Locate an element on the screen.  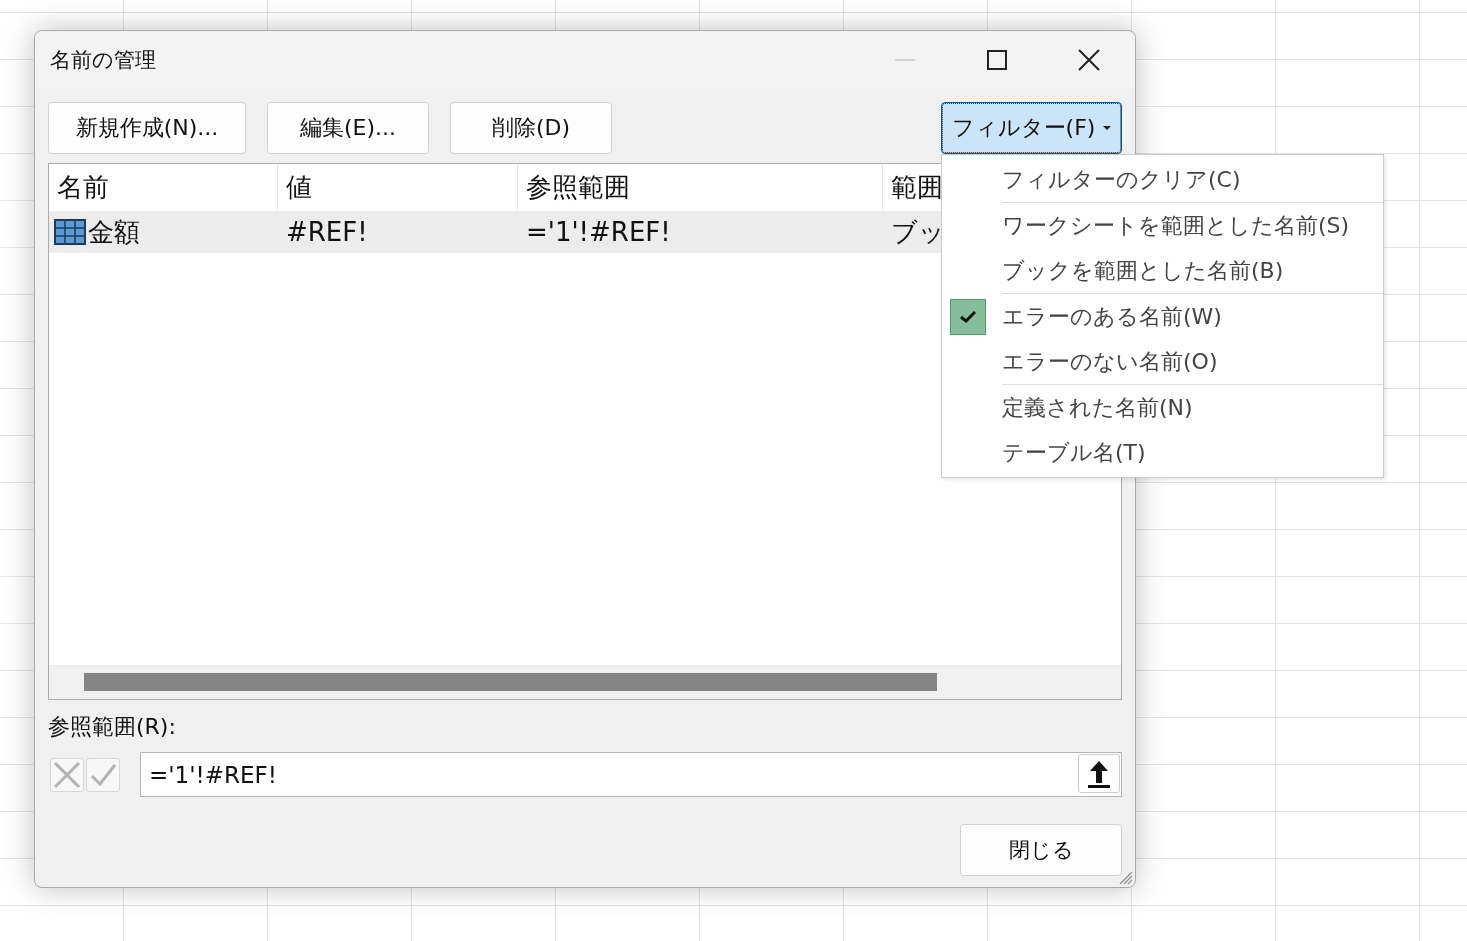
window-title: 名前の管理 is located at coordinates (103, 60).